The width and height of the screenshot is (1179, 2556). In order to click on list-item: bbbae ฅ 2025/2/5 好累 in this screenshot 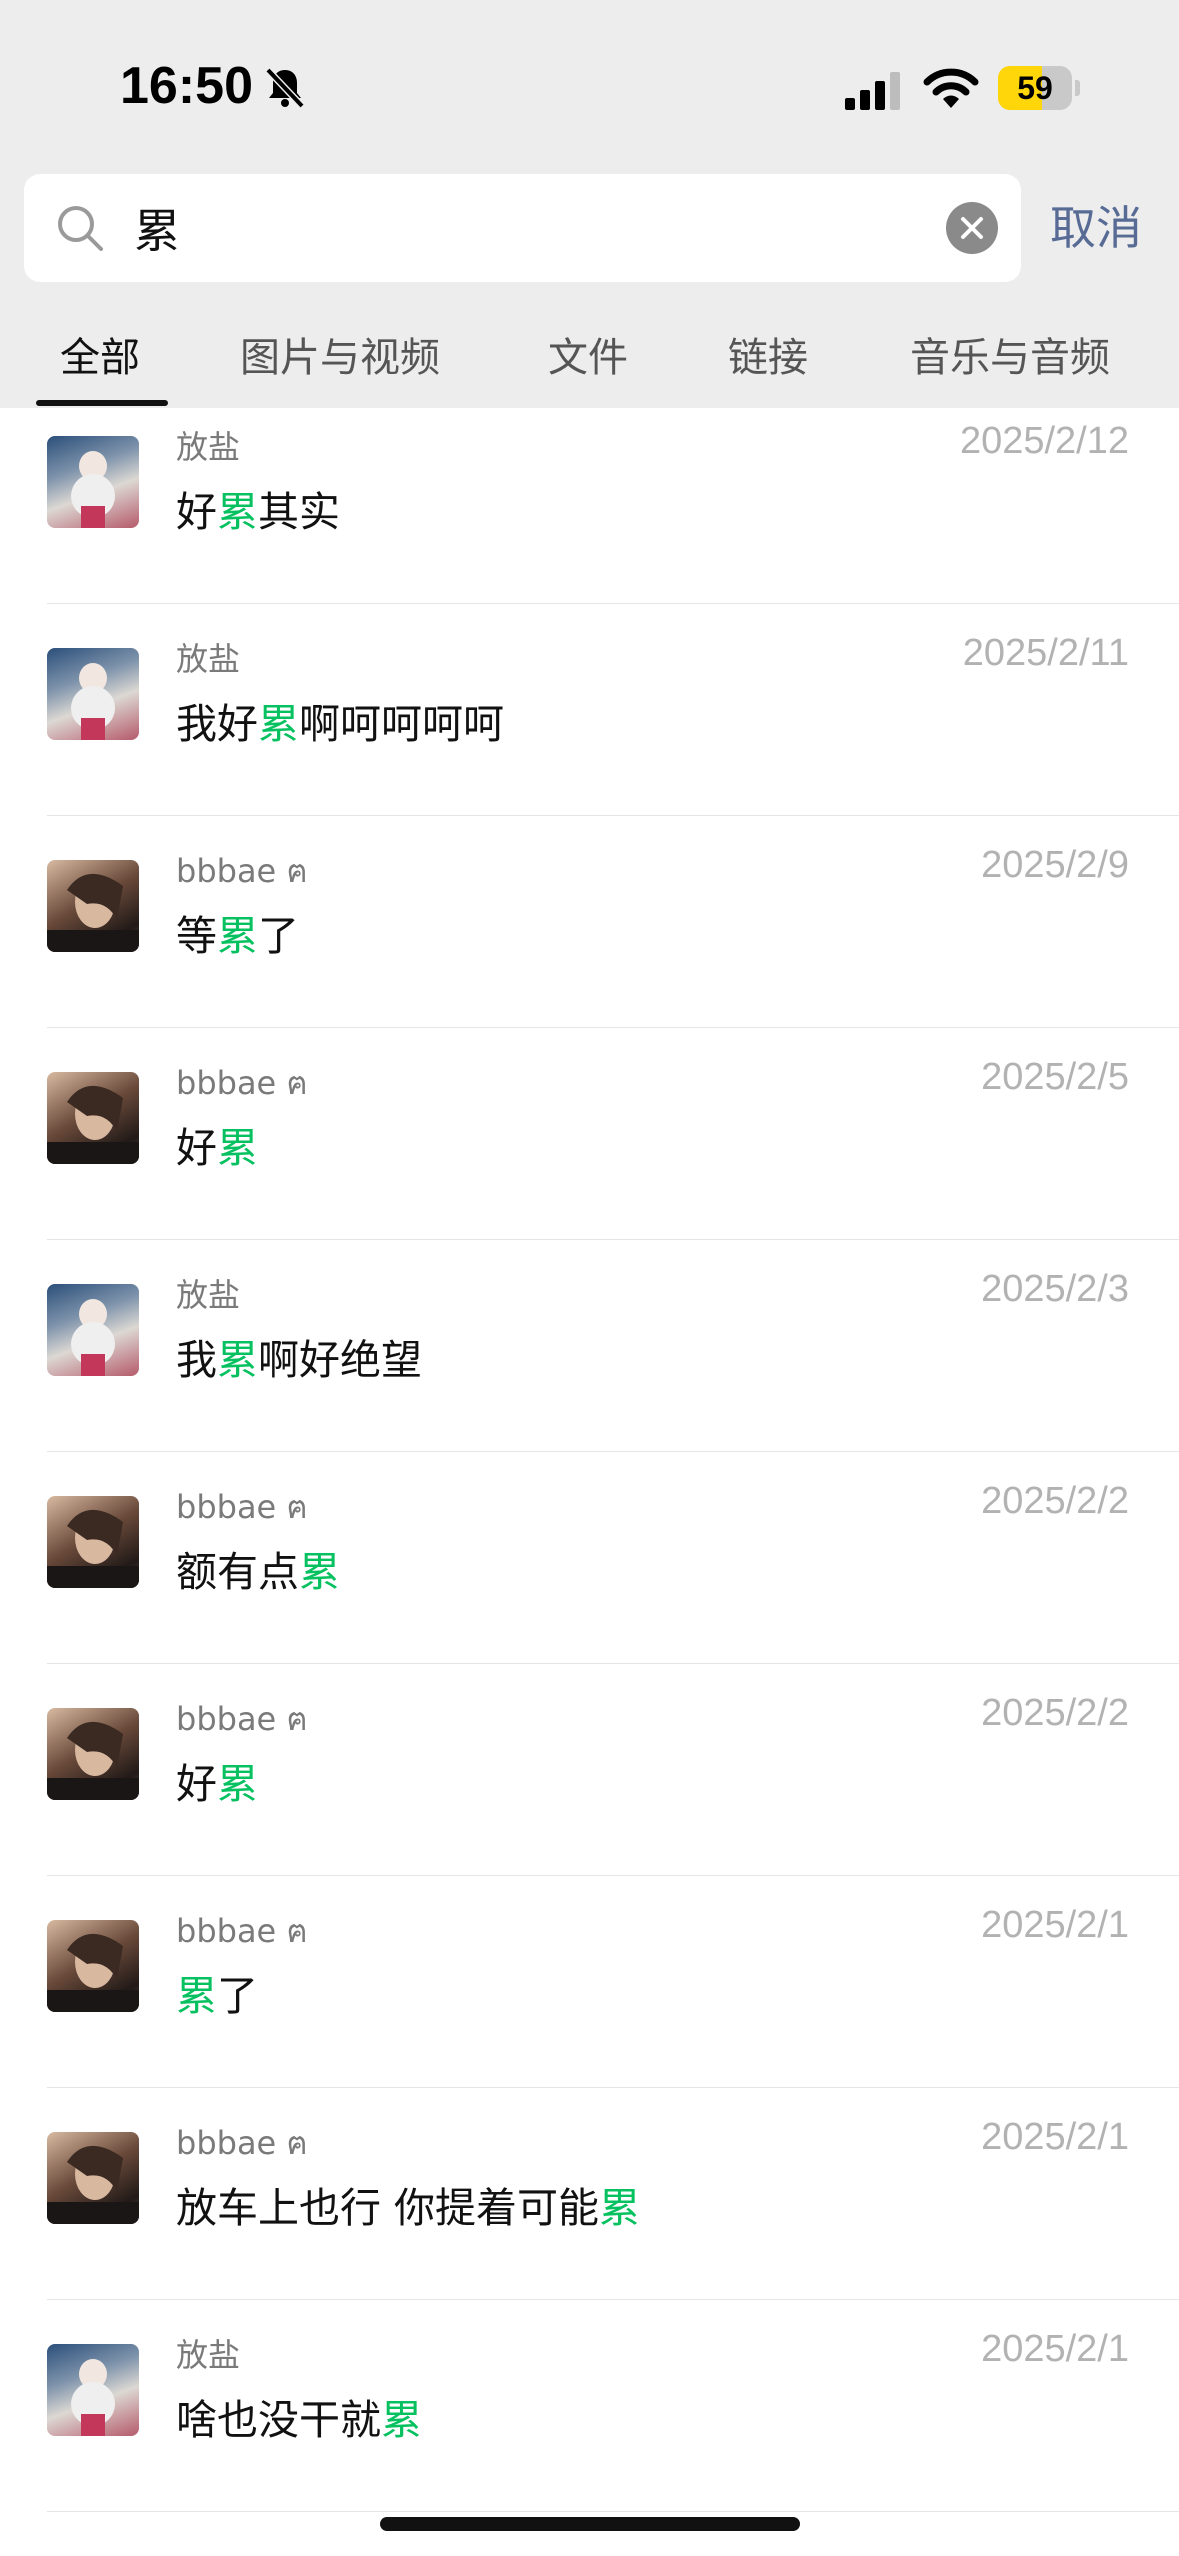, I will do `click(589, 1134)`.